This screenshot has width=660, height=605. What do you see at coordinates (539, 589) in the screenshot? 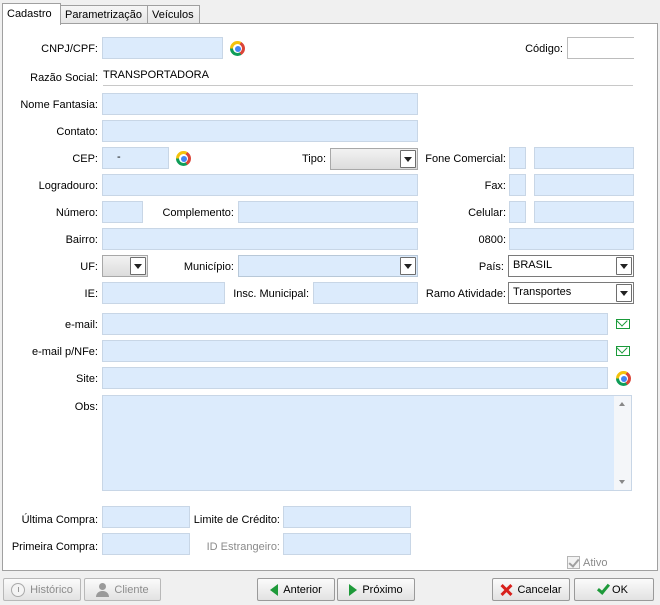
I see `cancel-label: Cancelar` at bounding box center [539, 589].